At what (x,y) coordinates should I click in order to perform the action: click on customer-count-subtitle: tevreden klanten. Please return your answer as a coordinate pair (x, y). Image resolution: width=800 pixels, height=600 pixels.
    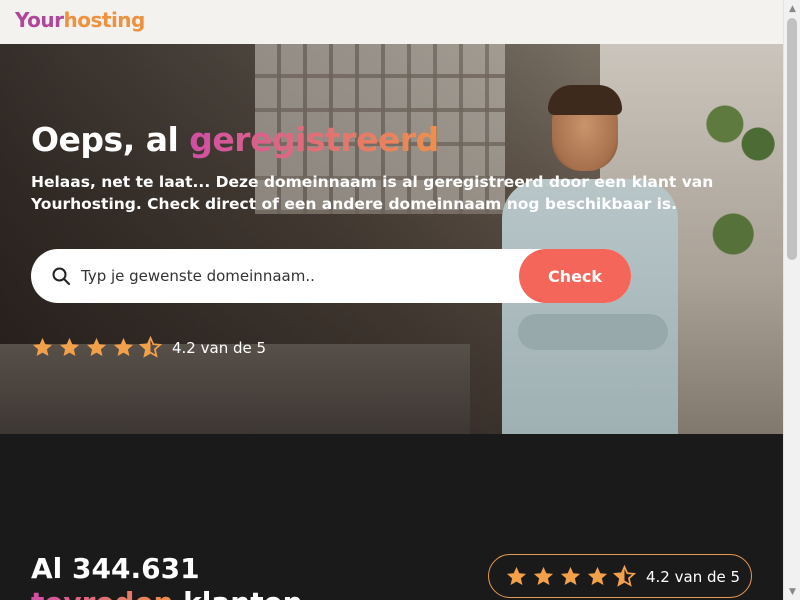
    Looking at the image, I should click on (167, 593).